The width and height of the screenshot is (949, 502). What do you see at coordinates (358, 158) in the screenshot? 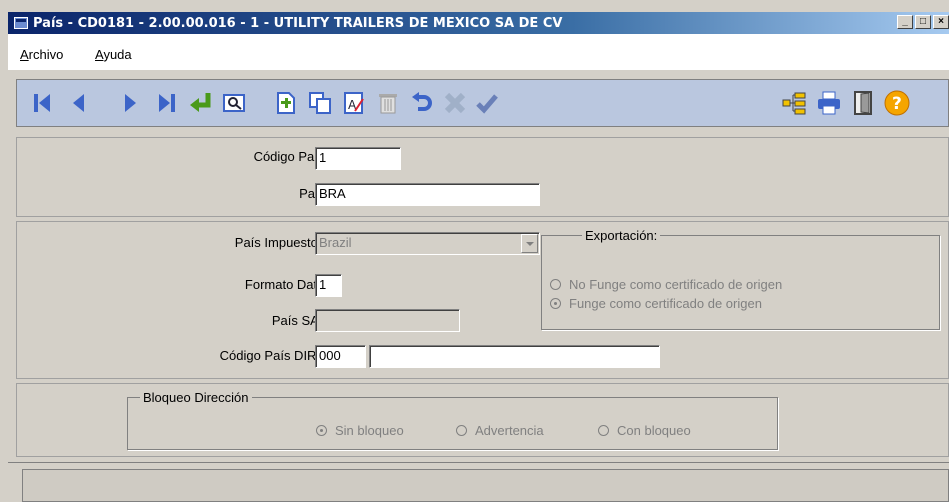
I see `codigo-pais-field: 1` at bounding box center [358, 158].